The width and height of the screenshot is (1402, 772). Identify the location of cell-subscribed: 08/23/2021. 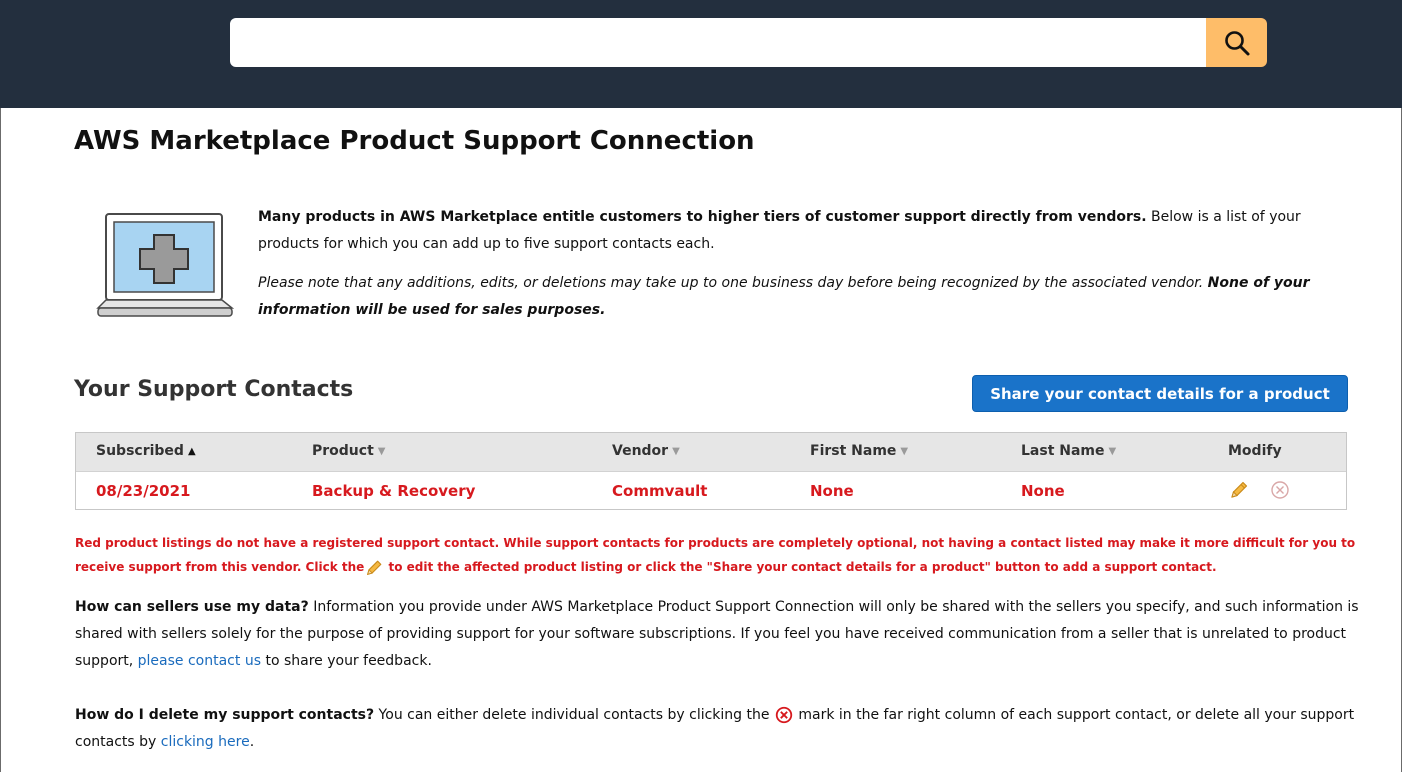
(143, 491).